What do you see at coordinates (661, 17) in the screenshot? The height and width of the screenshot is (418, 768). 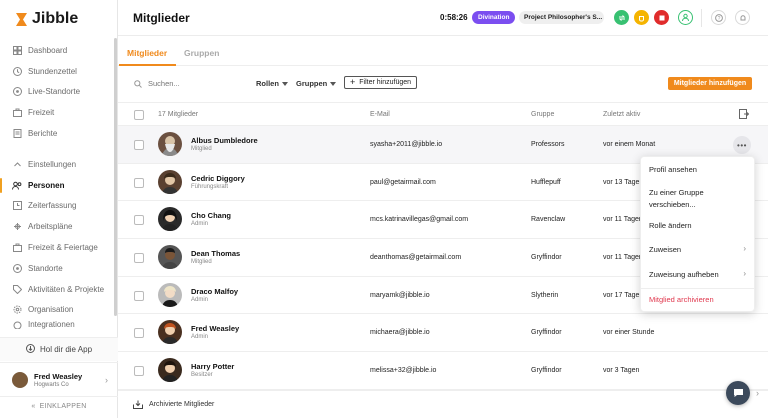 I see `stop-timer-button` at bounding box center [661, 17].